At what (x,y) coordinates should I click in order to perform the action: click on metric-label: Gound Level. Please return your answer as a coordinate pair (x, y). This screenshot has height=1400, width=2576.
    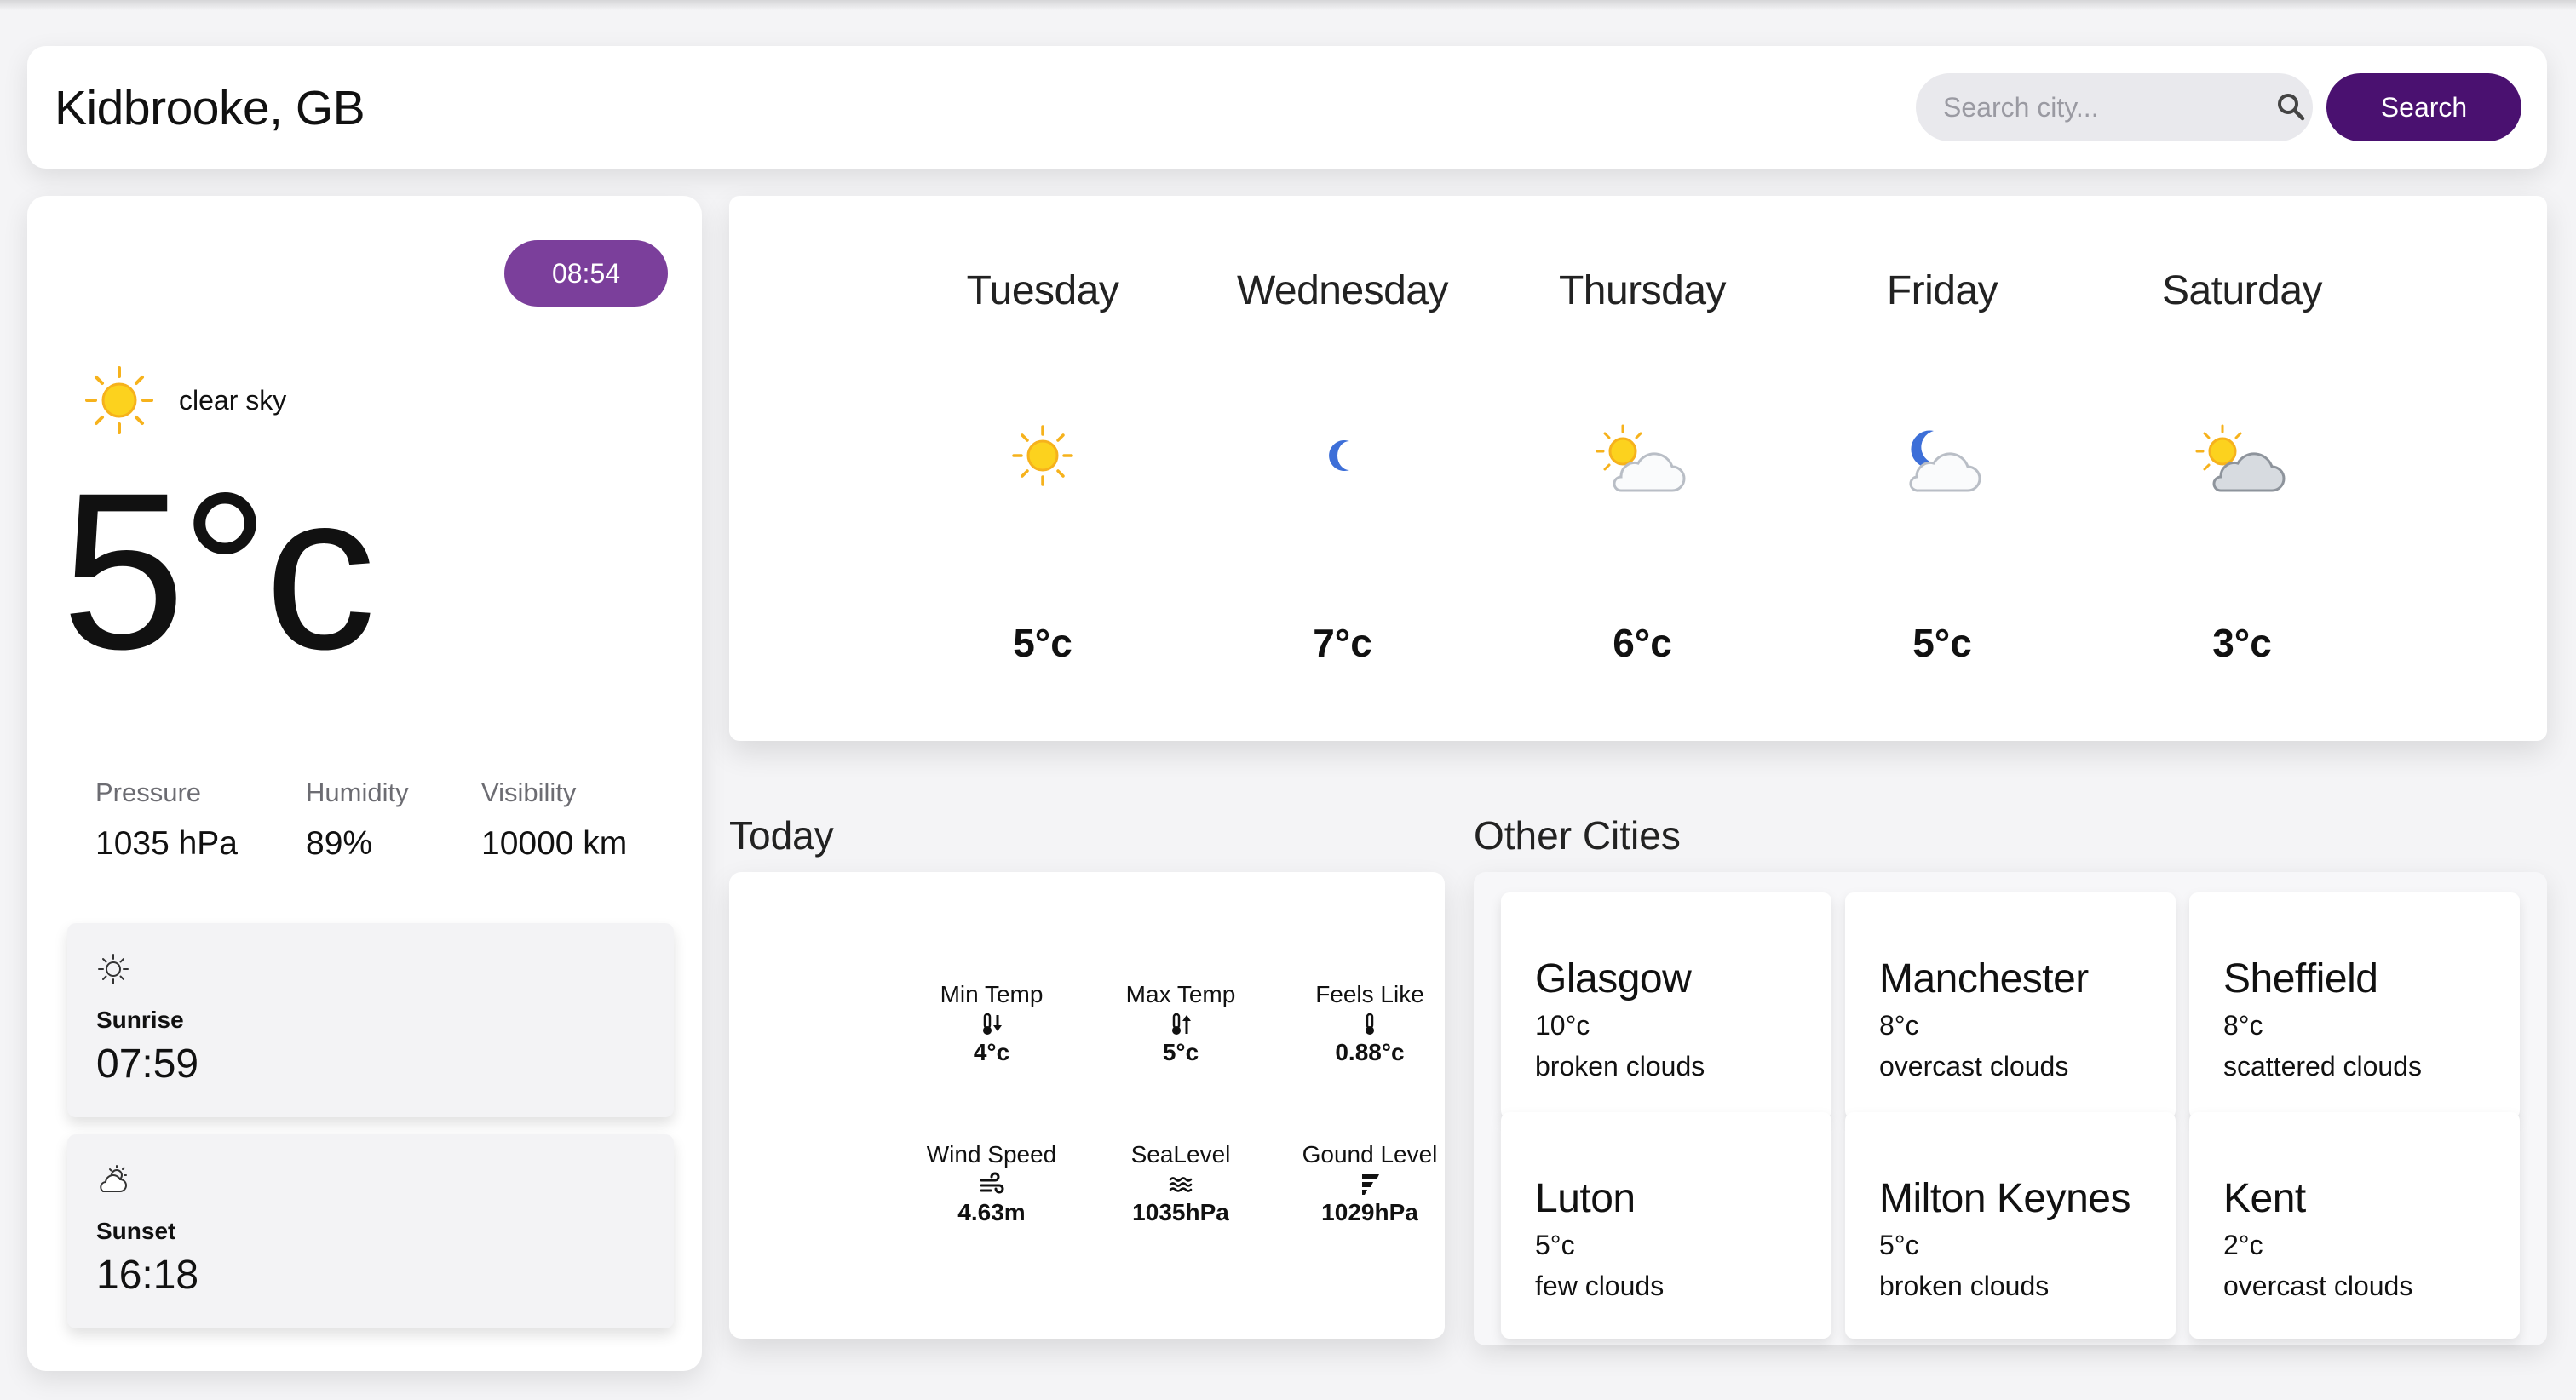
    Looking at the image, I should click on (1370, 1154).